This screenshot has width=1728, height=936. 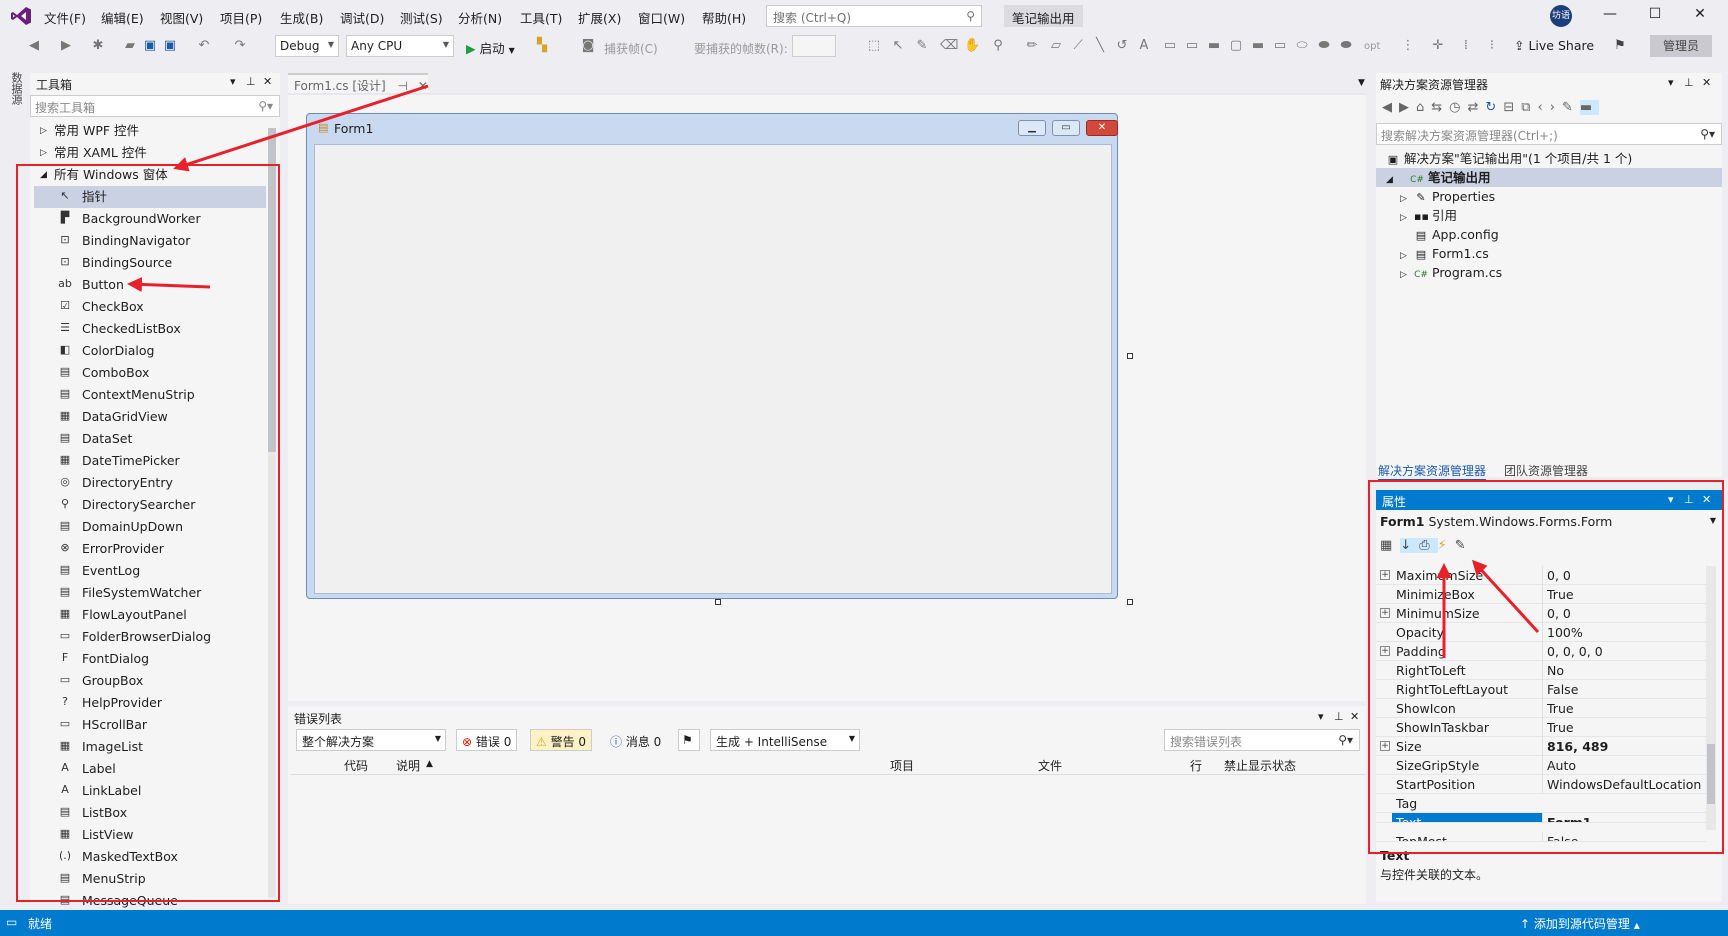 I want to click on save-icon: ▣, so click(x=150, y=46).